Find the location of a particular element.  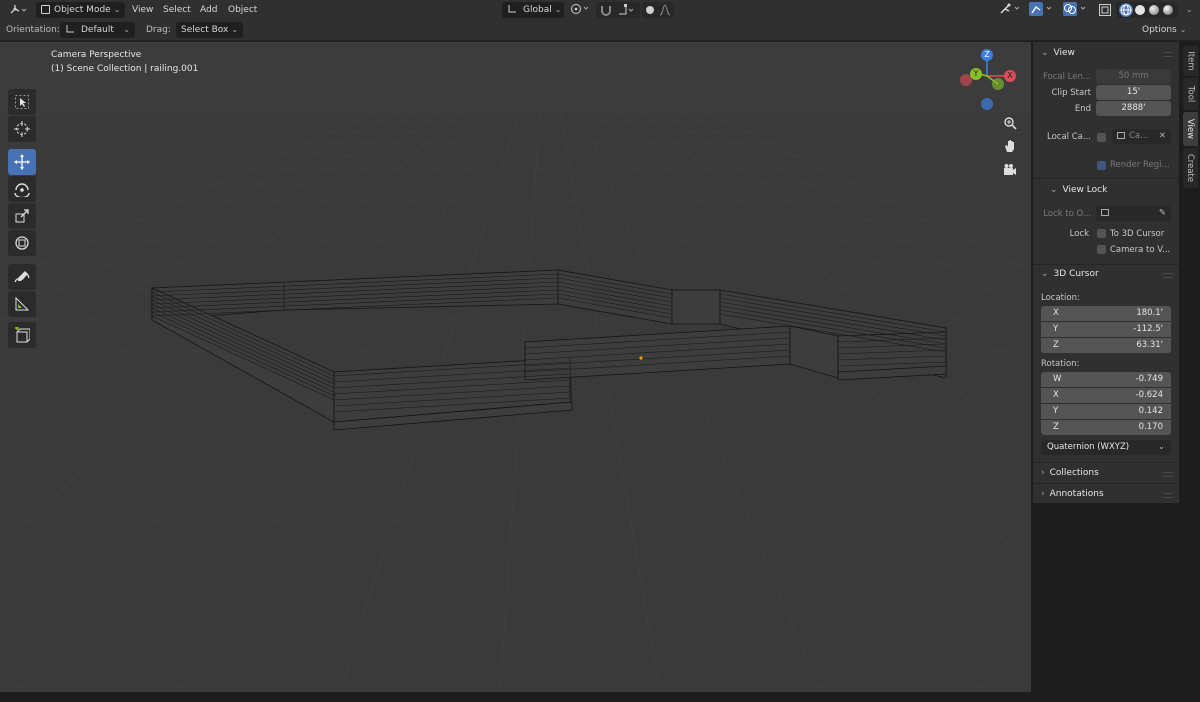

drag-dropdown: Select Box ⌄ is located at coordinates (210, 30).